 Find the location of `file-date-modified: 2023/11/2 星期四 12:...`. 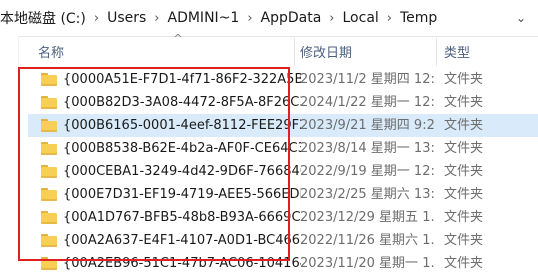

file-date-modified: 2023/11/2 星期四 12:... is located at coordinates (367, 79).